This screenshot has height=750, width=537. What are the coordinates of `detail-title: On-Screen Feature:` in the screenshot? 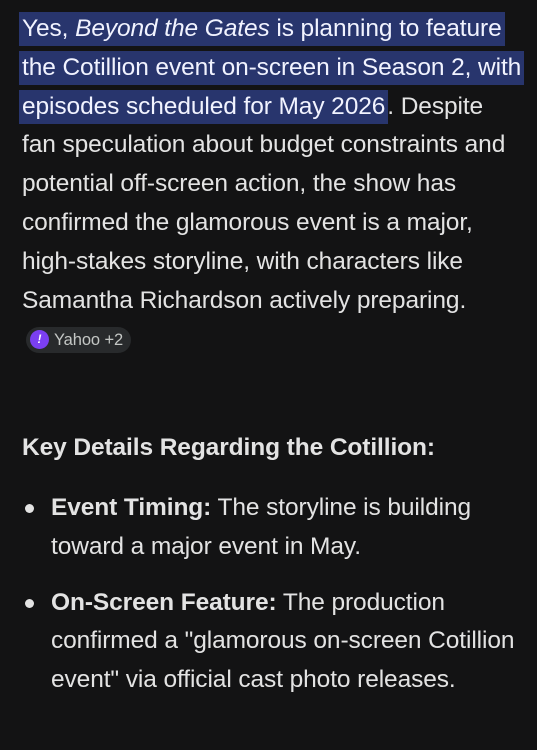 It's located at (164, 602).